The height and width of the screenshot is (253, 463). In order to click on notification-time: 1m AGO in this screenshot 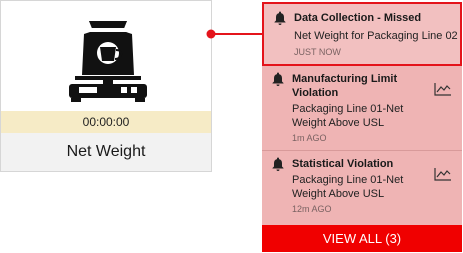, I will do `click(309, 138)`.